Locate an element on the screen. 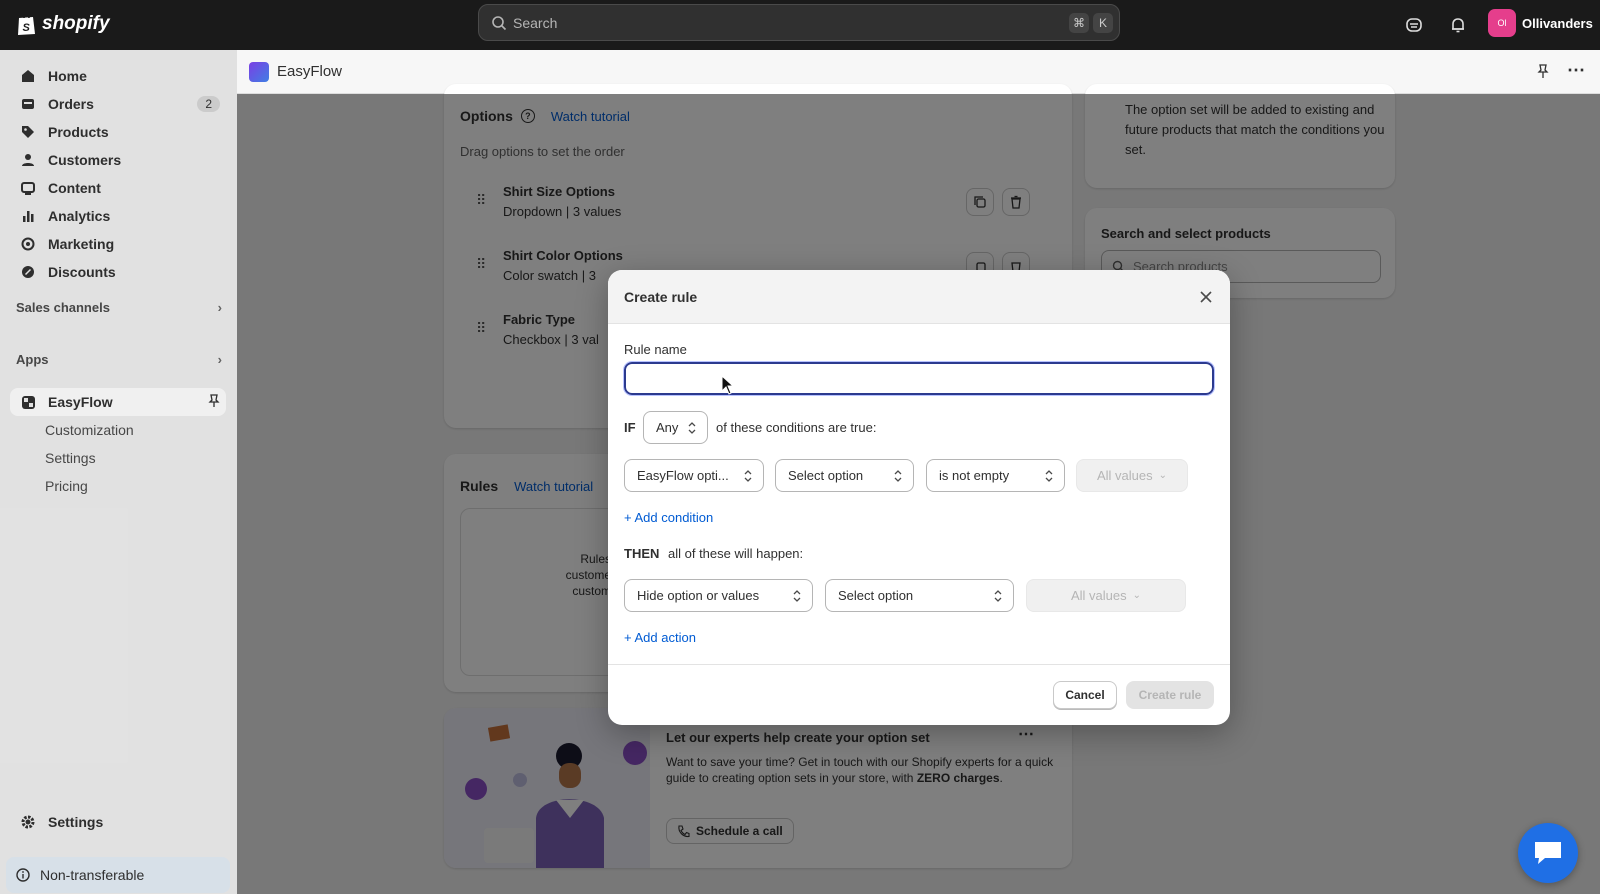  condition-option-select: Select option is located at coordinates (844, 475).